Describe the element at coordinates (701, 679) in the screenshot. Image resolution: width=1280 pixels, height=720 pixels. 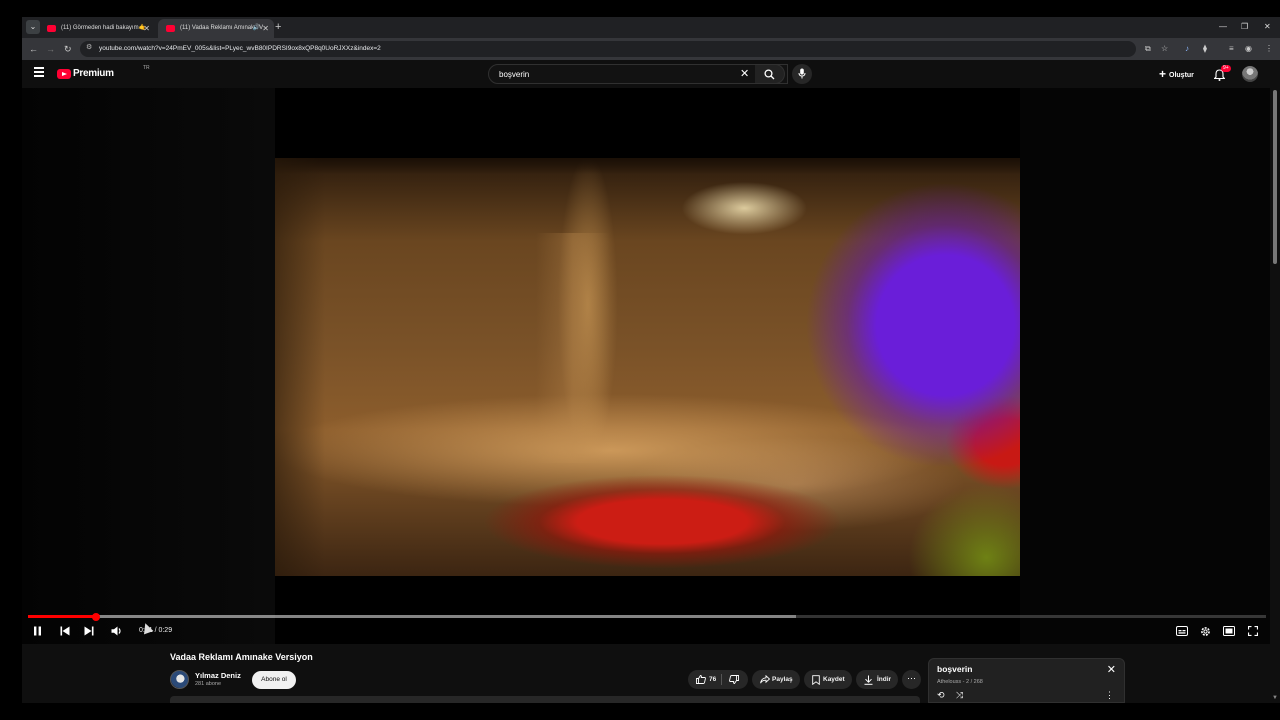
I see `like-icon` at that location.